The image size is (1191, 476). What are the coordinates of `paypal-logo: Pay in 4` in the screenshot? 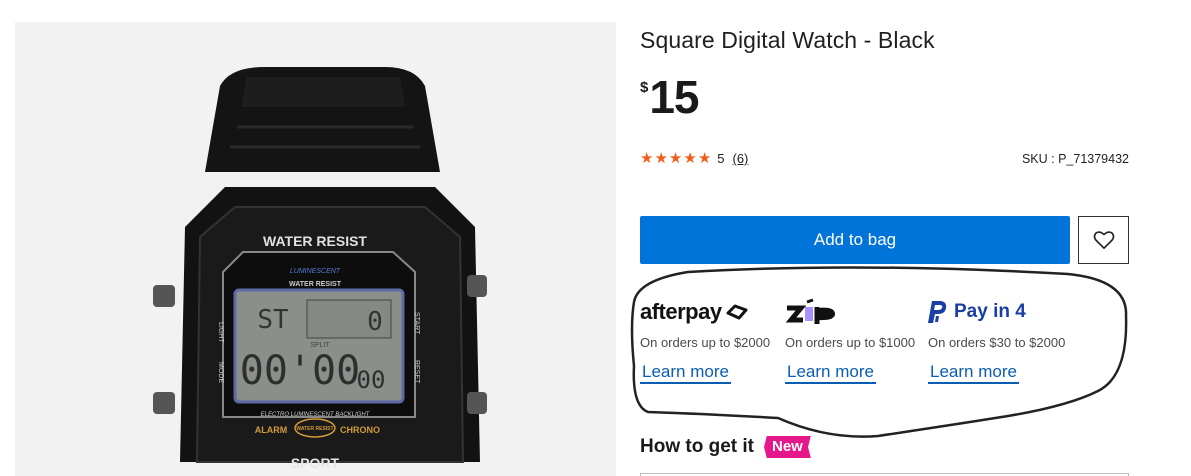 It's located at (998, 312).